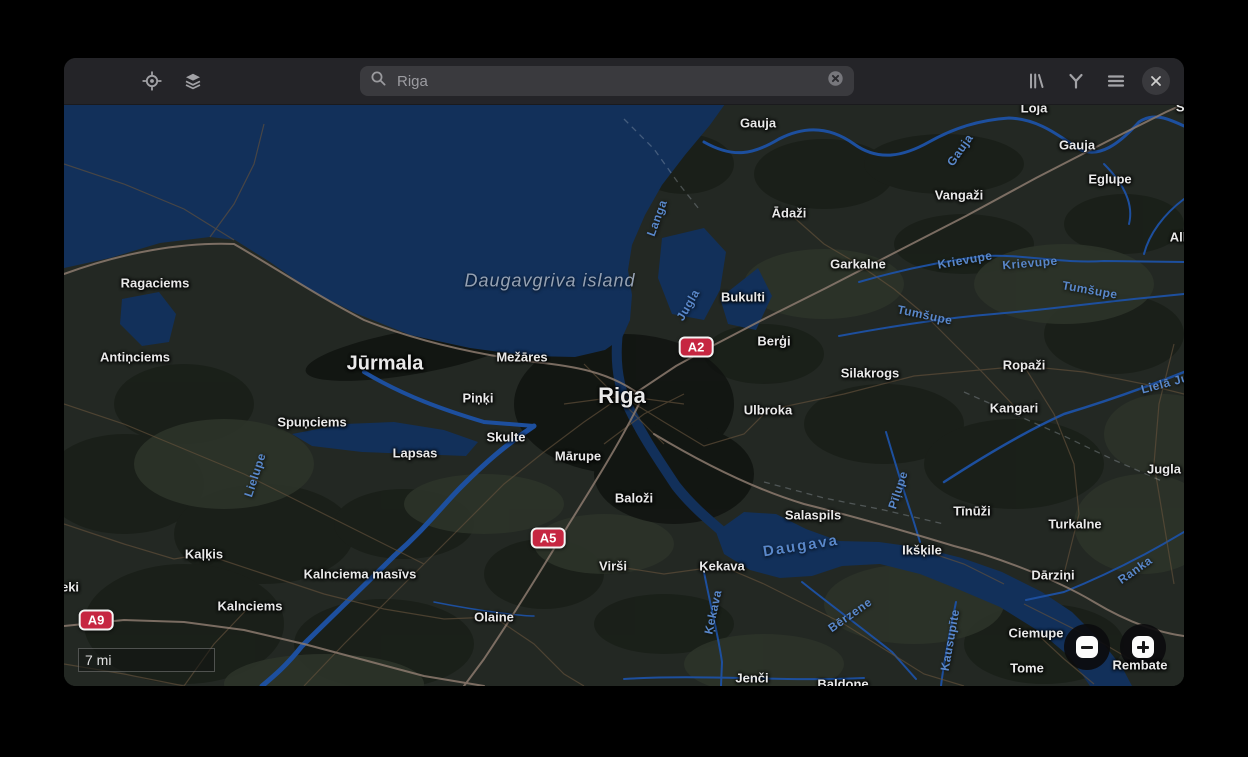  Describe the element at coordinates (688, 305) in the screenshot. I see `river-label: Jugla` at that location.